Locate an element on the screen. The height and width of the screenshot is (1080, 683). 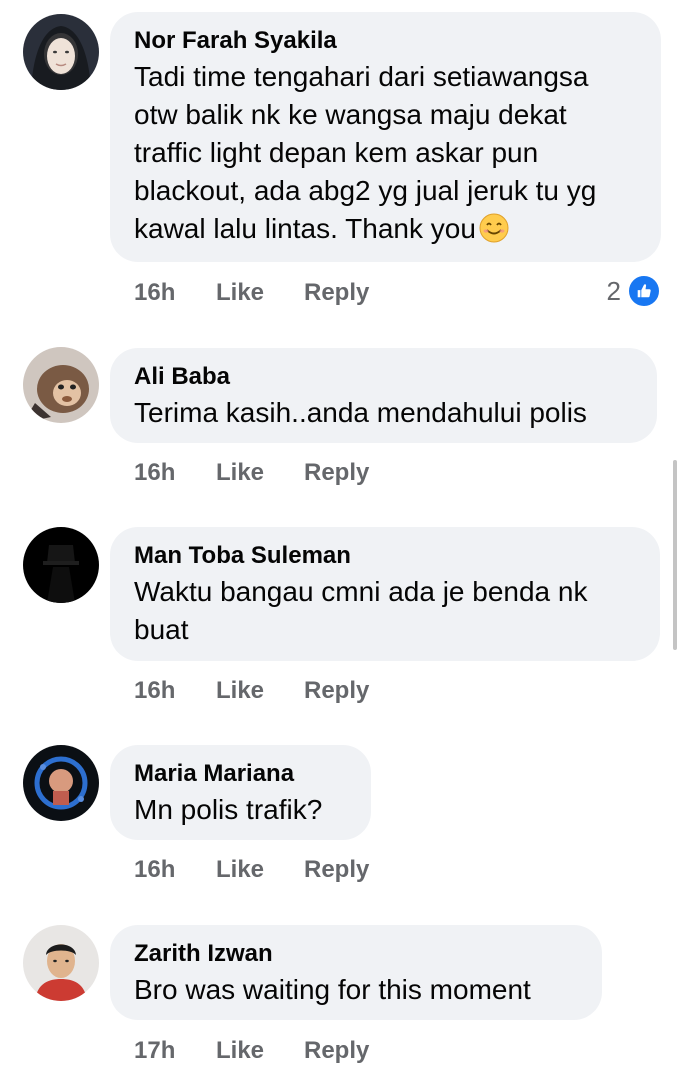
comment-text: Terima kasih..anda mendahului polis is located at coordinates (383, 413).